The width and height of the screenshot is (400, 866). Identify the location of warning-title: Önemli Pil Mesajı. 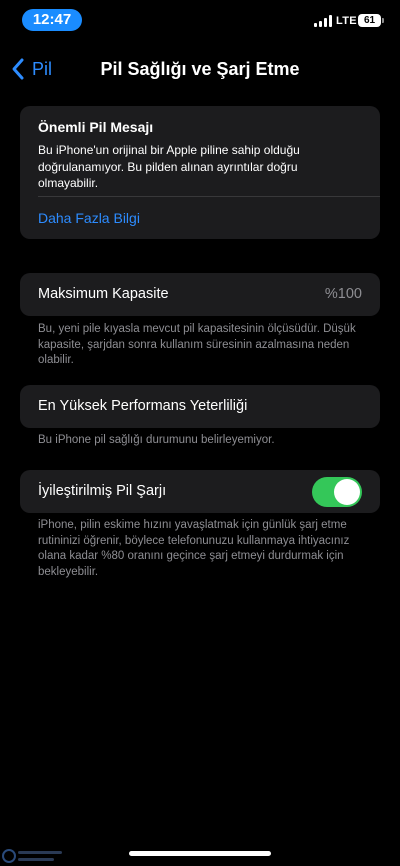
(96, 127).